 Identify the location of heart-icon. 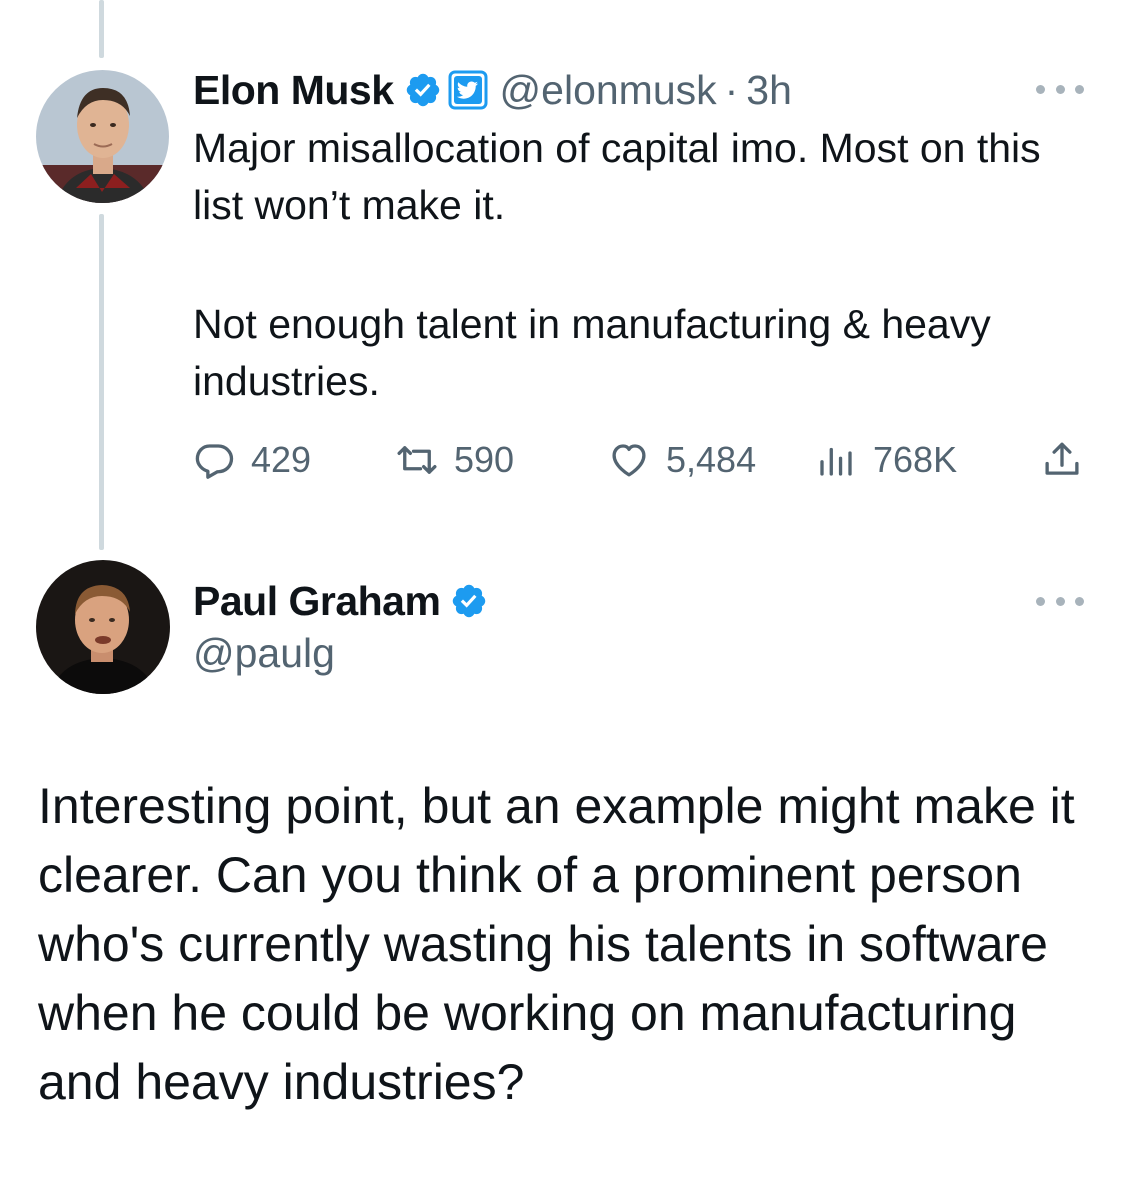
(629, 460).